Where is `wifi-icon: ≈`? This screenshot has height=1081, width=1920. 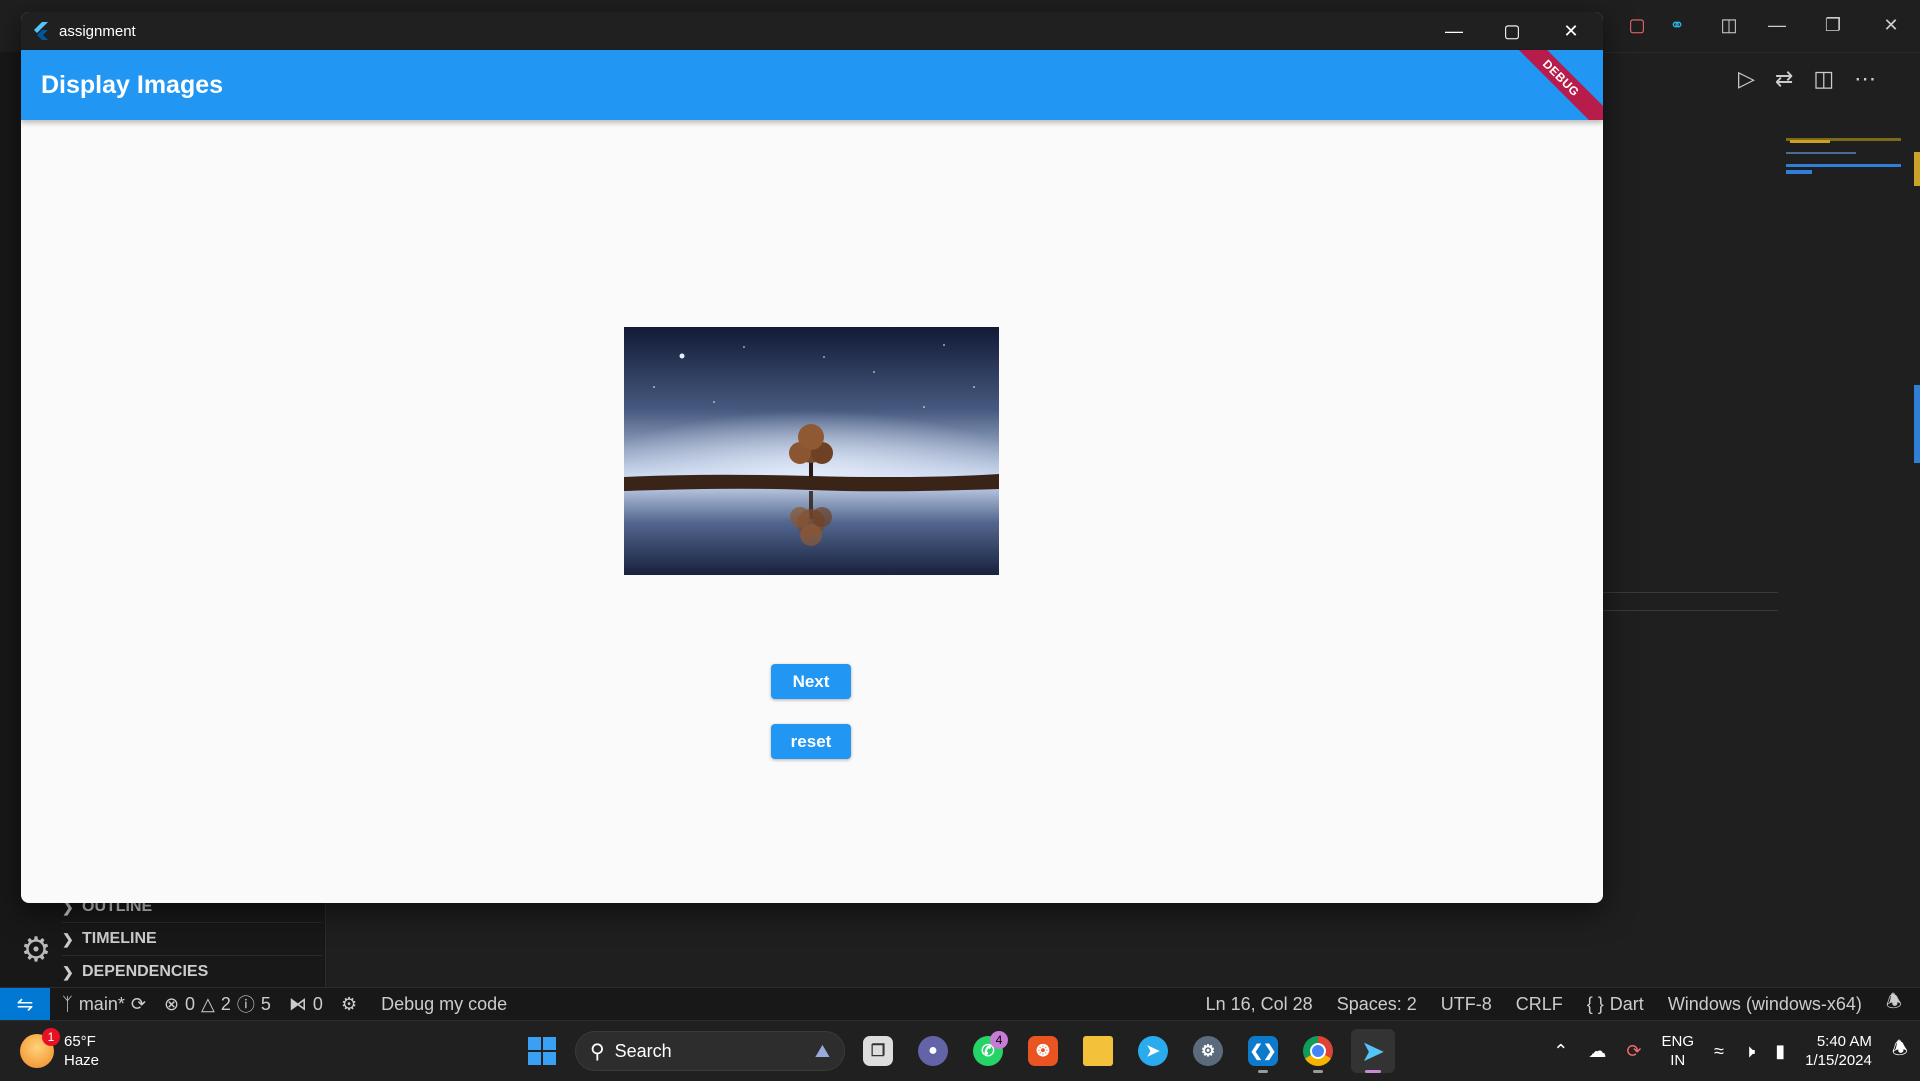
wifi-icon: ≈ is located at coordinates (1719, 1051).